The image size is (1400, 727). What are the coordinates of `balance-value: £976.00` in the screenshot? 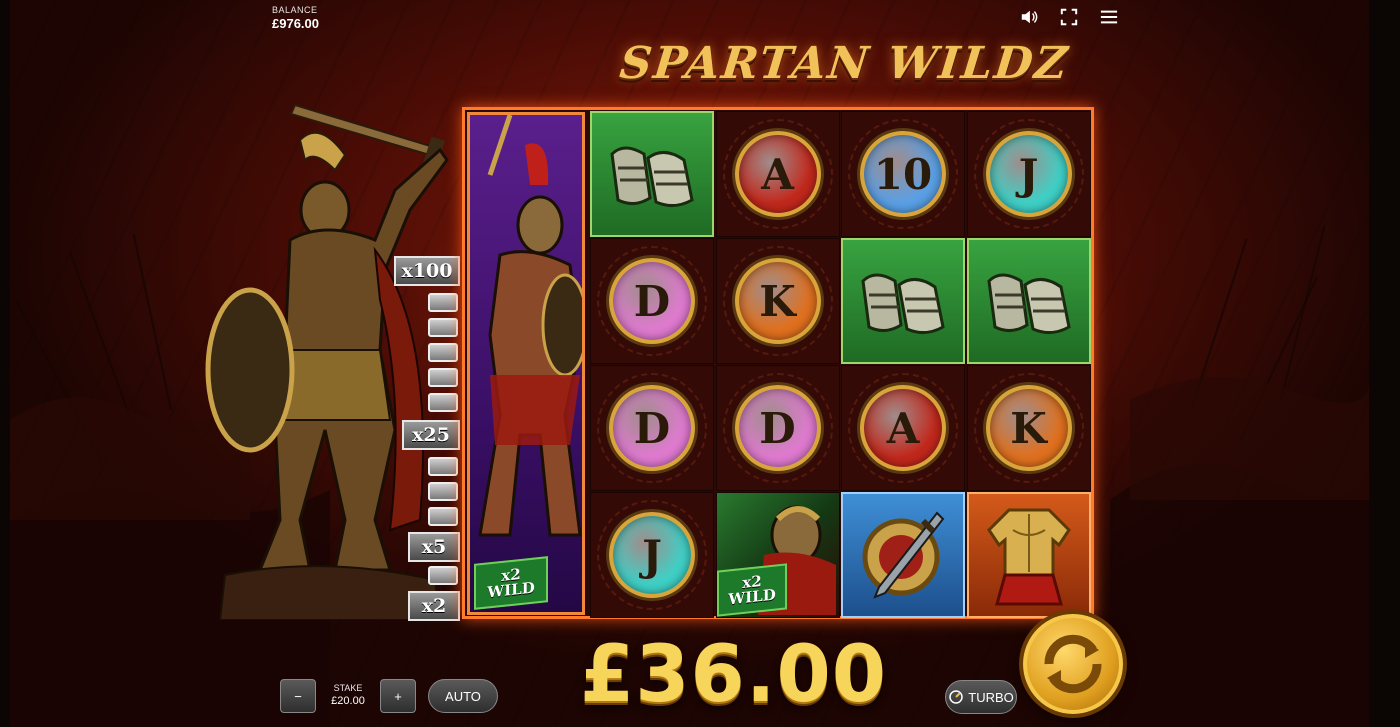 It's located at (295, 23).